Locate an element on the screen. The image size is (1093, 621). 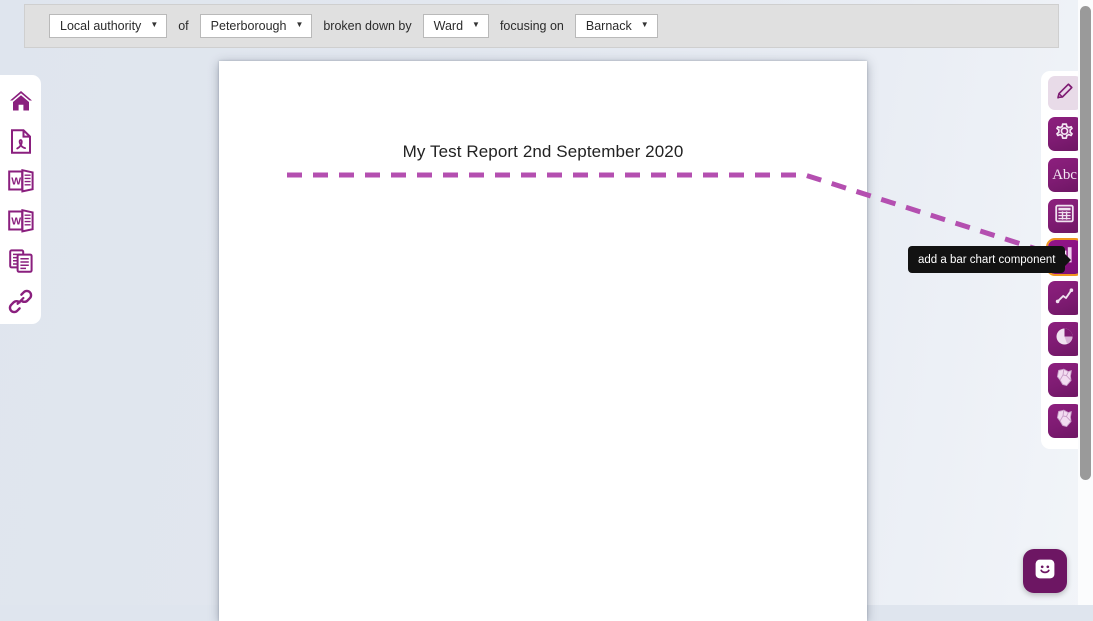
label-focusing-on: focusing on is located at coordinates (531, 26).